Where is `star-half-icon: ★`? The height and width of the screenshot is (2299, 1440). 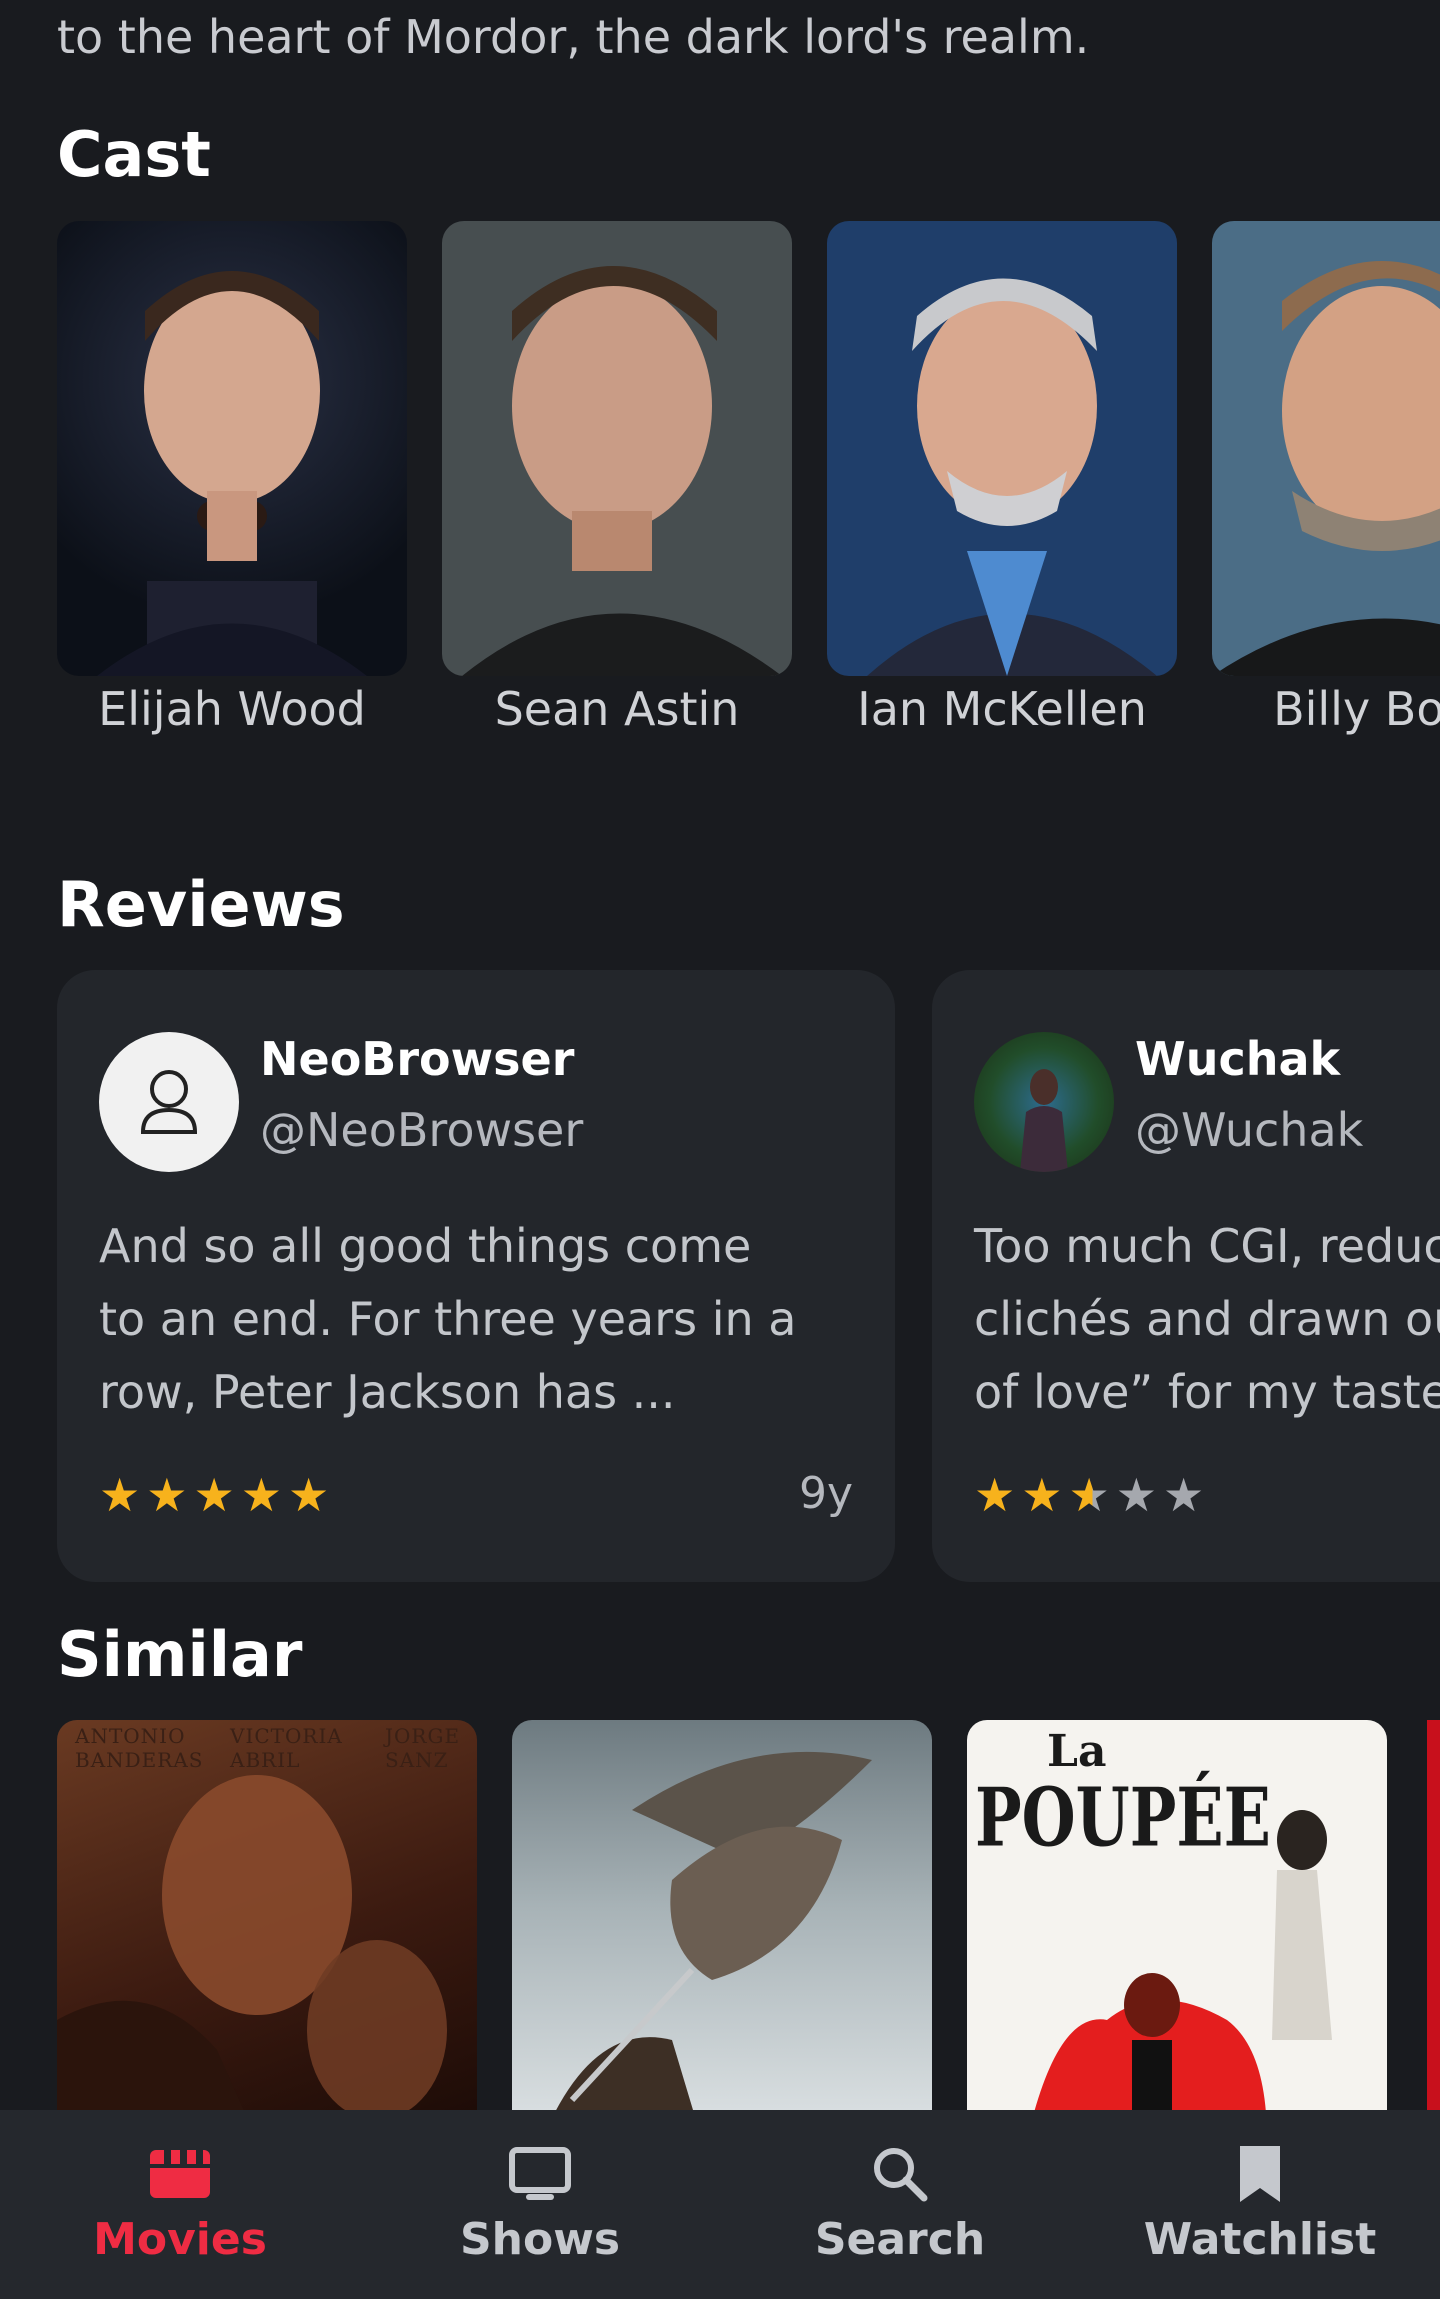
star-half-icon: ★ is located at coordinates (1092, 1495).